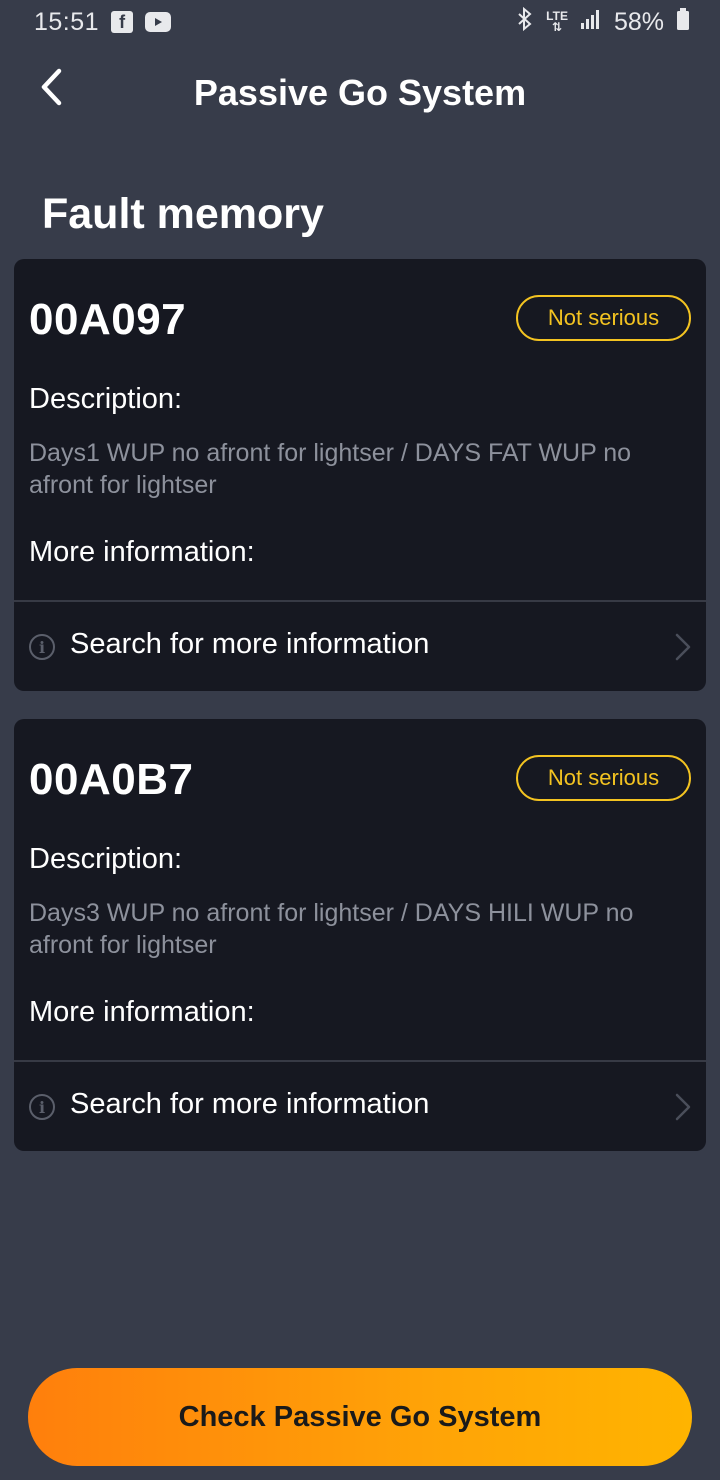 Image resolution: width=720 pixels, height=1480 pixels. I want to click on header: Passive Go System, so click(360, 95).